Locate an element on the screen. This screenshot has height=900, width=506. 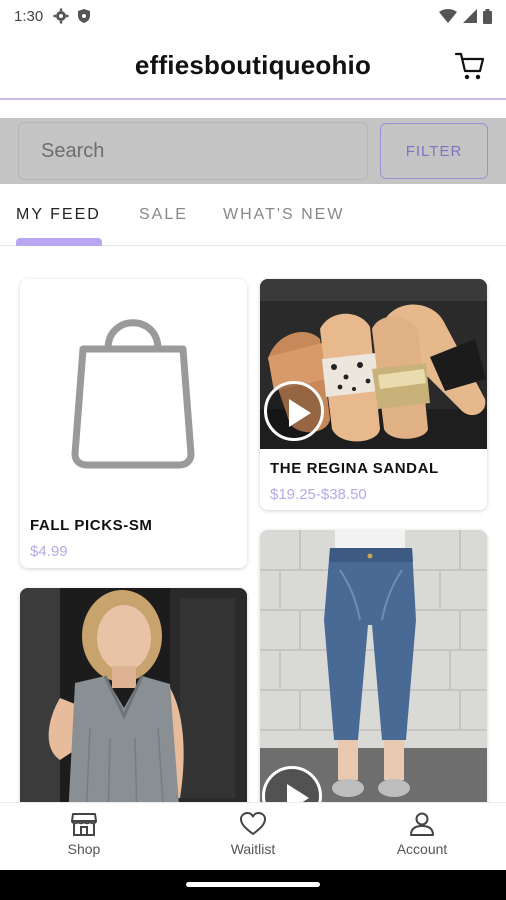
shield-icon is located at coordinates (84, 16).